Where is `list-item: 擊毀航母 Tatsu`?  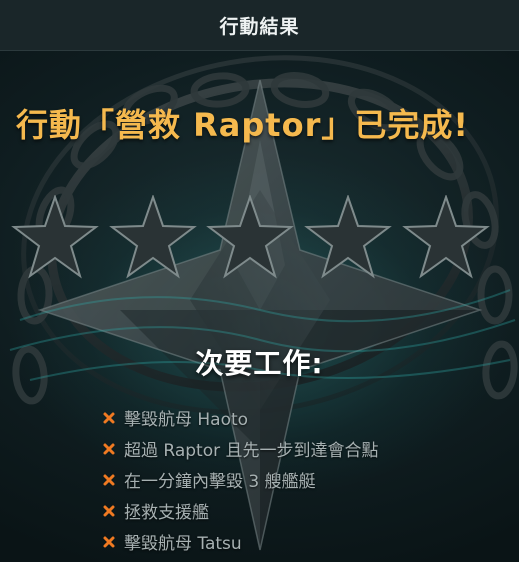 list-item: 擊毀航母 Tatsu is located at coordinates (240, 541).